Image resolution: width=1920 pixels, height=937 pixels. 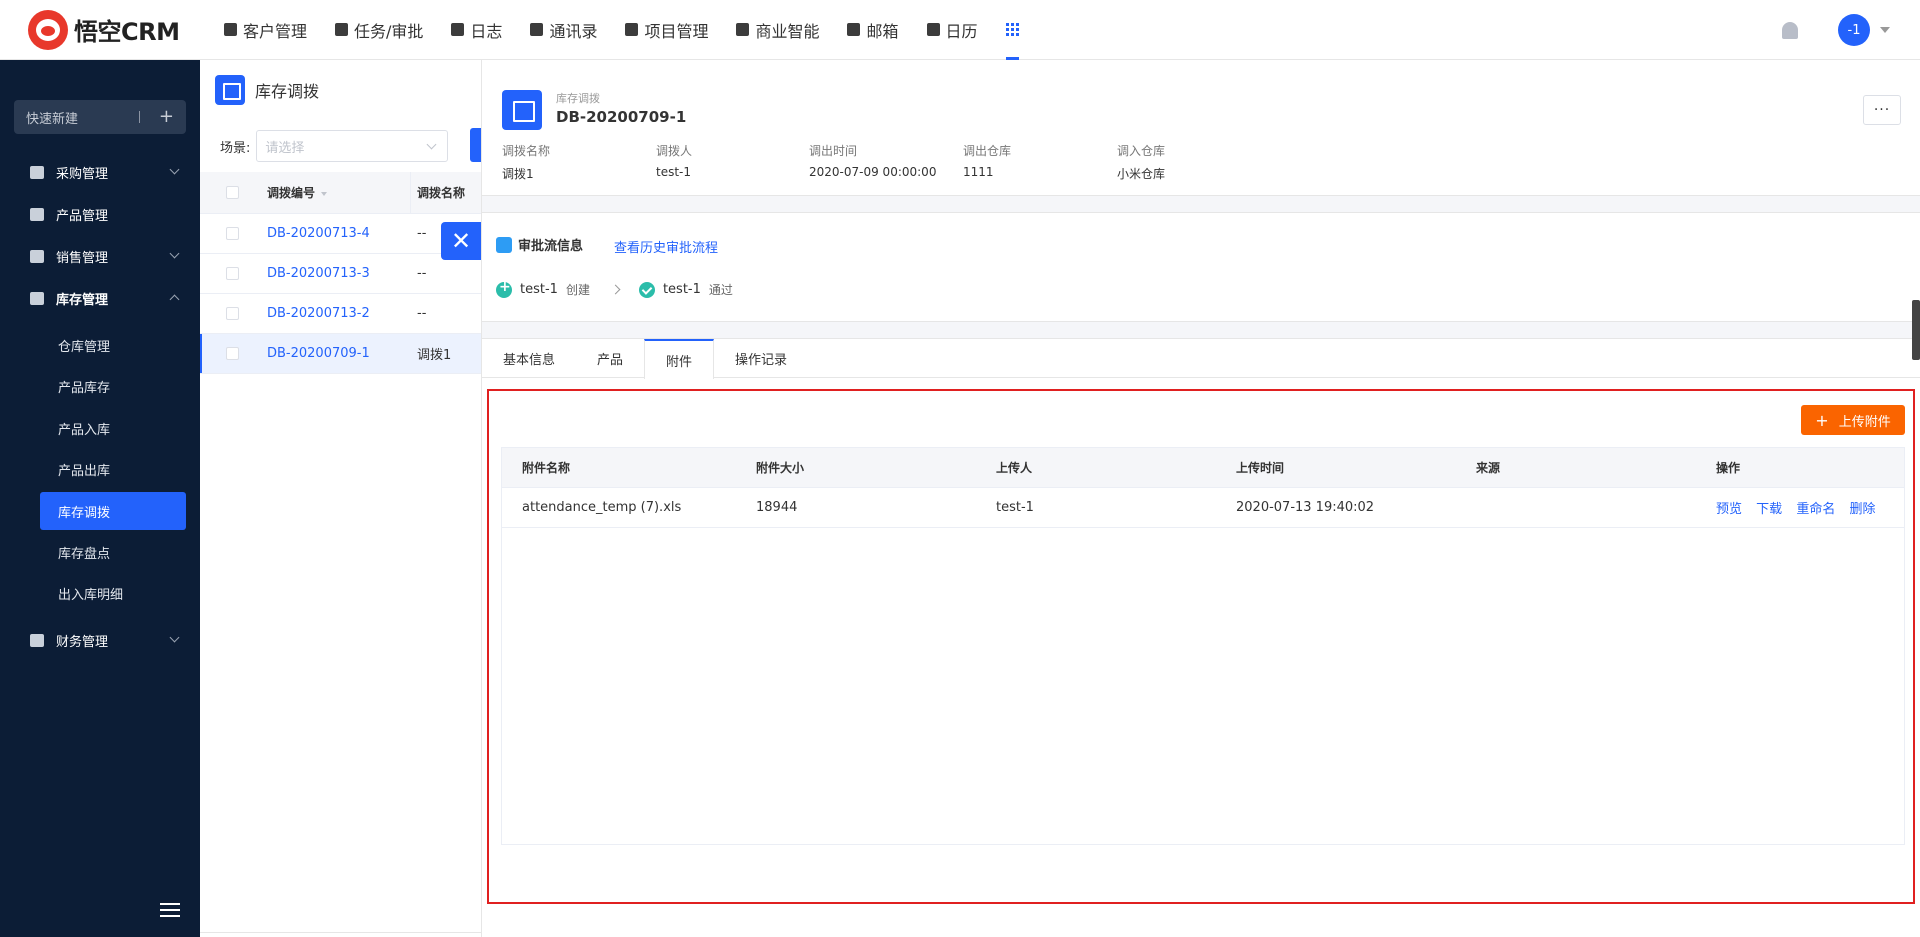 What do you see at coordinates (615, 289) in the screenshot?
I see `chevron-right-icon` at bounding box center [615, 289].